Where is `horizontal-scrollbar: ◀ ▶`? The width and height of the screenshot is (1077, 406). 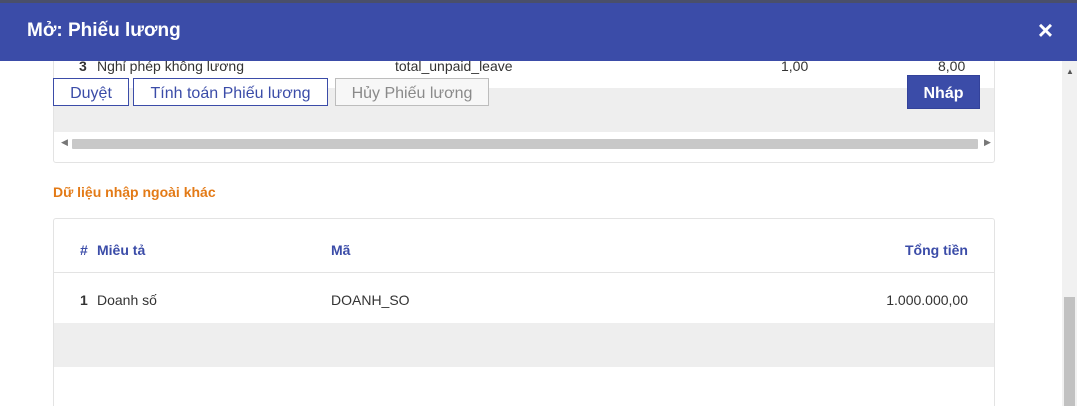
horizontal-scrollbar: ◀ ▶ is located at coordinates (524, 143).